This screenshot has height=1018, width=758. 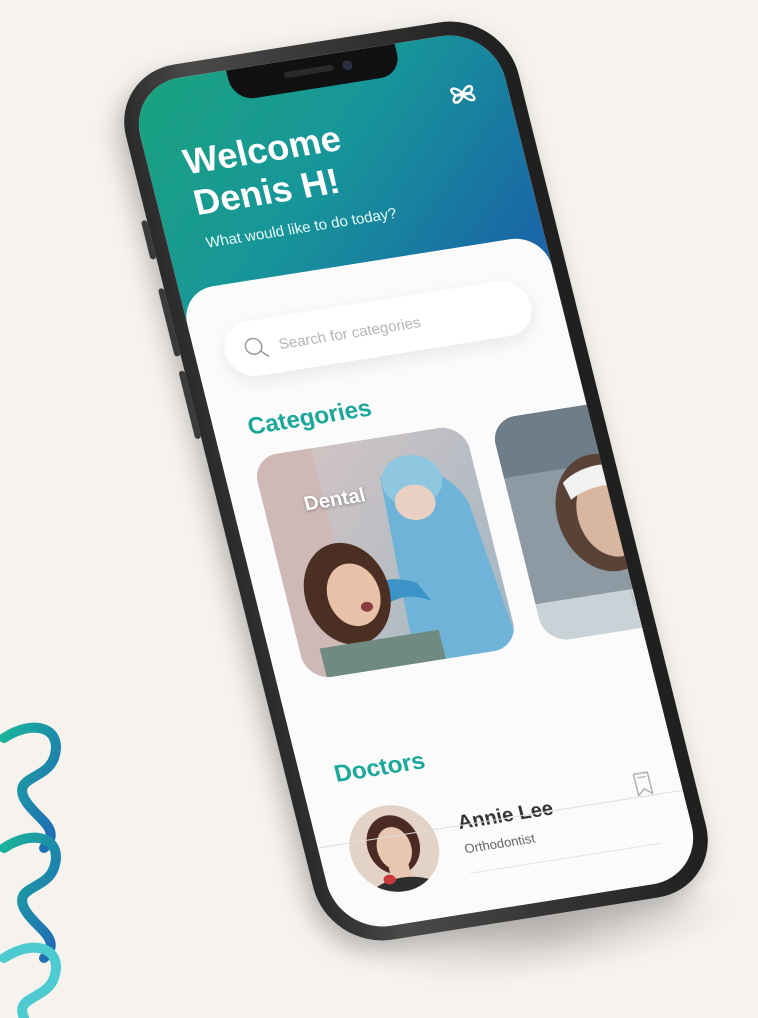 What do you see at coordinates (30, 870) in the screenshot?
I see `brand-logo-icon` at bounding box center [30, 870].